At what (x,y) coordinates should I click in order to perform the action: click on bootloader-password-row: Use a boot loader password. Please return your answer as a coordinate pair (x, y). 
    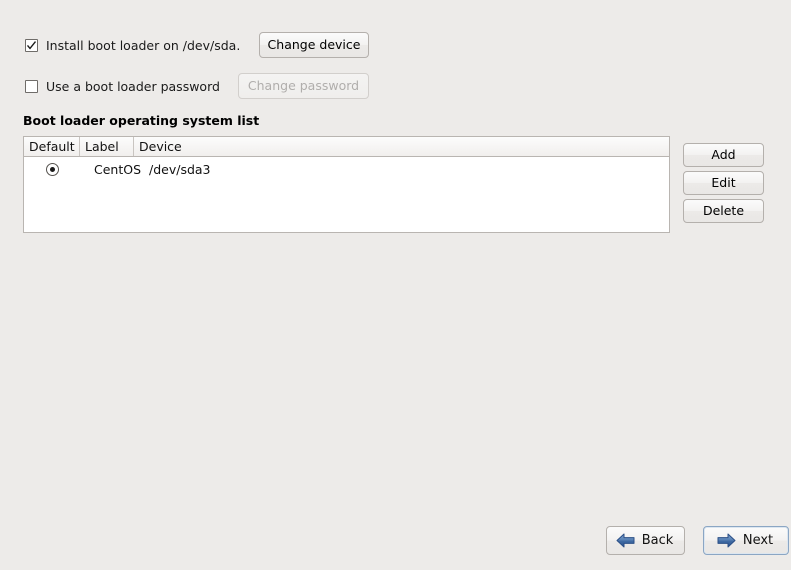
    Looking at the image, I should click on (122, 86).